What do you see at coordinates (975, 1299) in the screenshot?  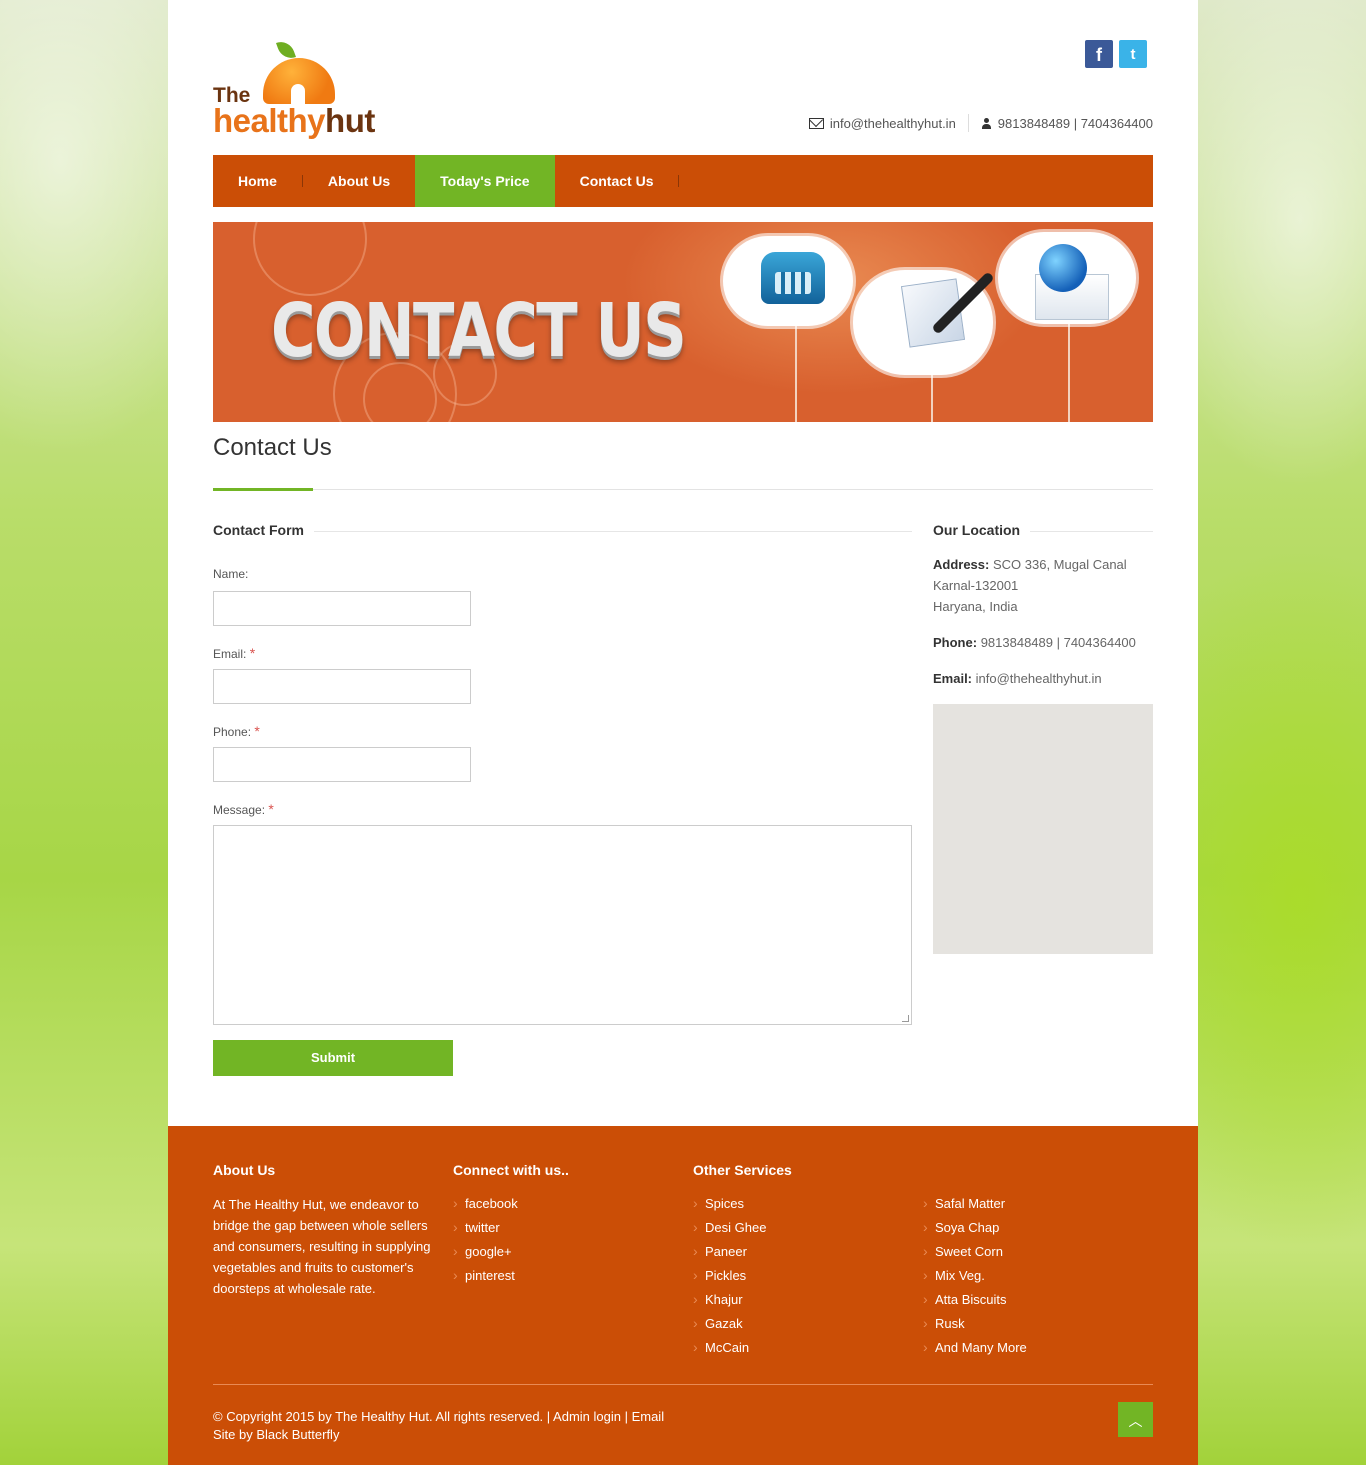 I see `service-link: Atta Biscuits` at bounding box center [975, 1299].